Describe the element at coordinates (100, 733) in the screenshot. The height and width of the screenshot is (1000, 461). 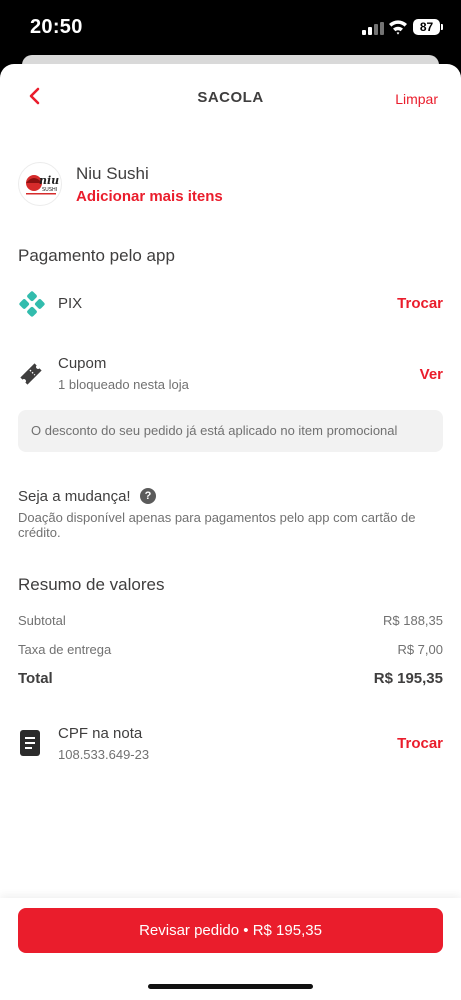
I see `cpf-title: CPF na nota` at that location.